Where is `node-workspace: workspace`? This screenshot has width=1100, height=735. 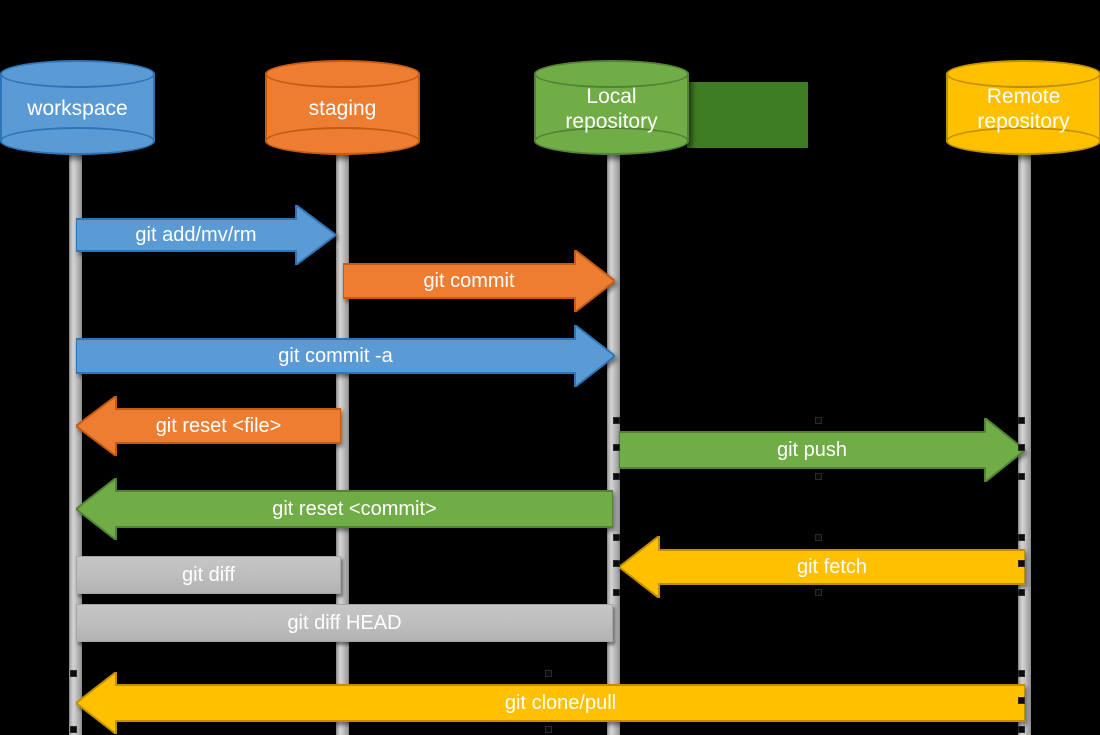 node-workspace: workspace is located at coordinates (77, 107).